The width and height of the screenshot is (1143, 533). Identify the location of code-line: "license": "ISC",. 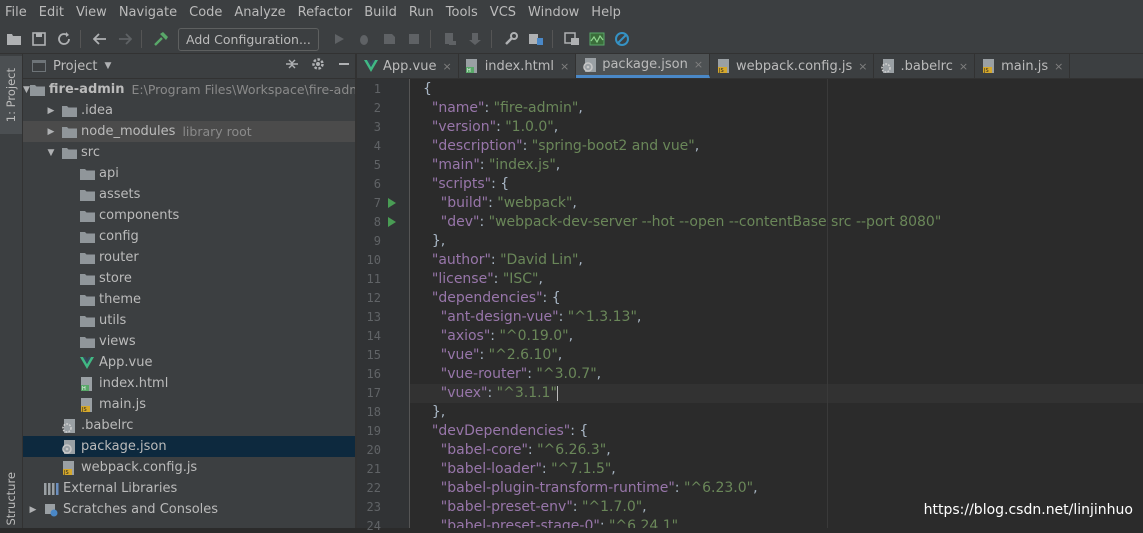
(483, 279).